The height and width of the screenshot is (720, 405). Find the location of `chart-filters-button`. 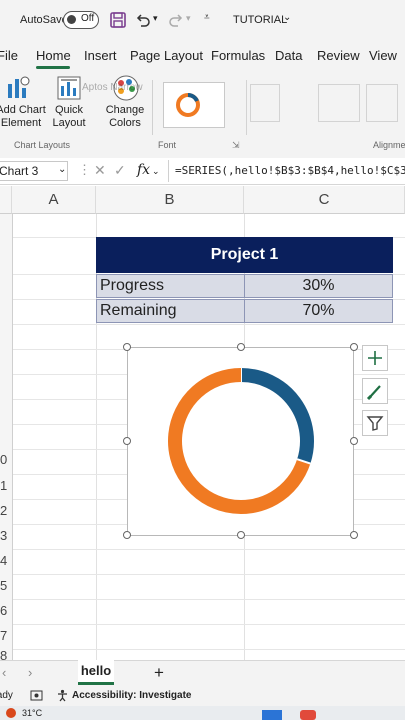

chart-filters-button is located at coordinates (375, 423).